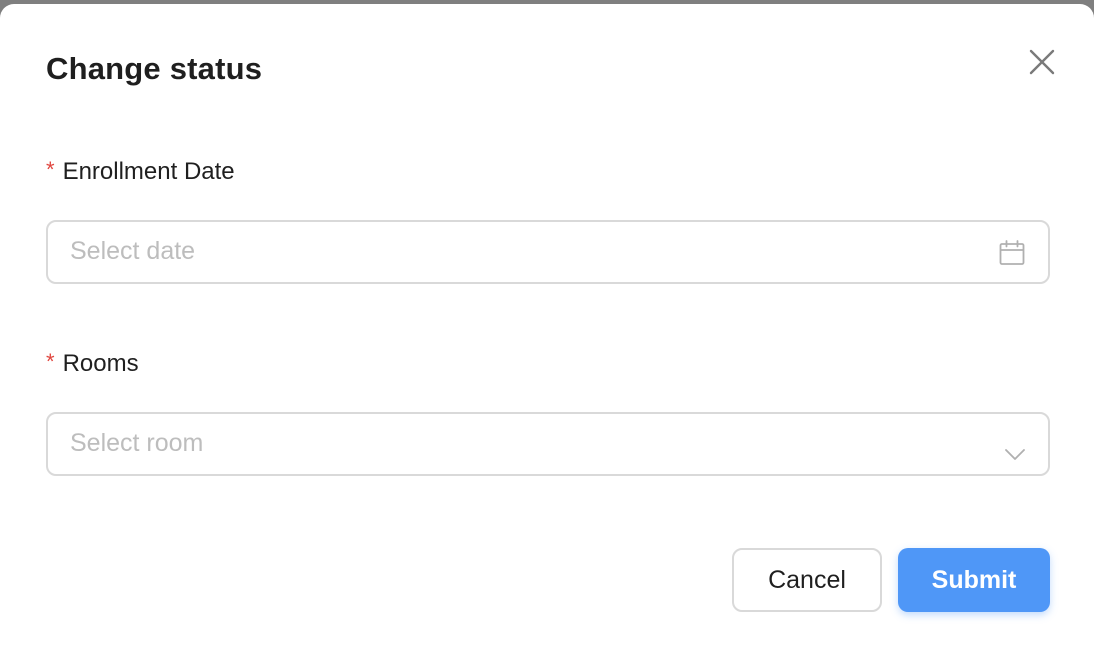  Describe the element at coordinates (154, 68) in the screenshot. I see `dialog-title: Change status` at that location.